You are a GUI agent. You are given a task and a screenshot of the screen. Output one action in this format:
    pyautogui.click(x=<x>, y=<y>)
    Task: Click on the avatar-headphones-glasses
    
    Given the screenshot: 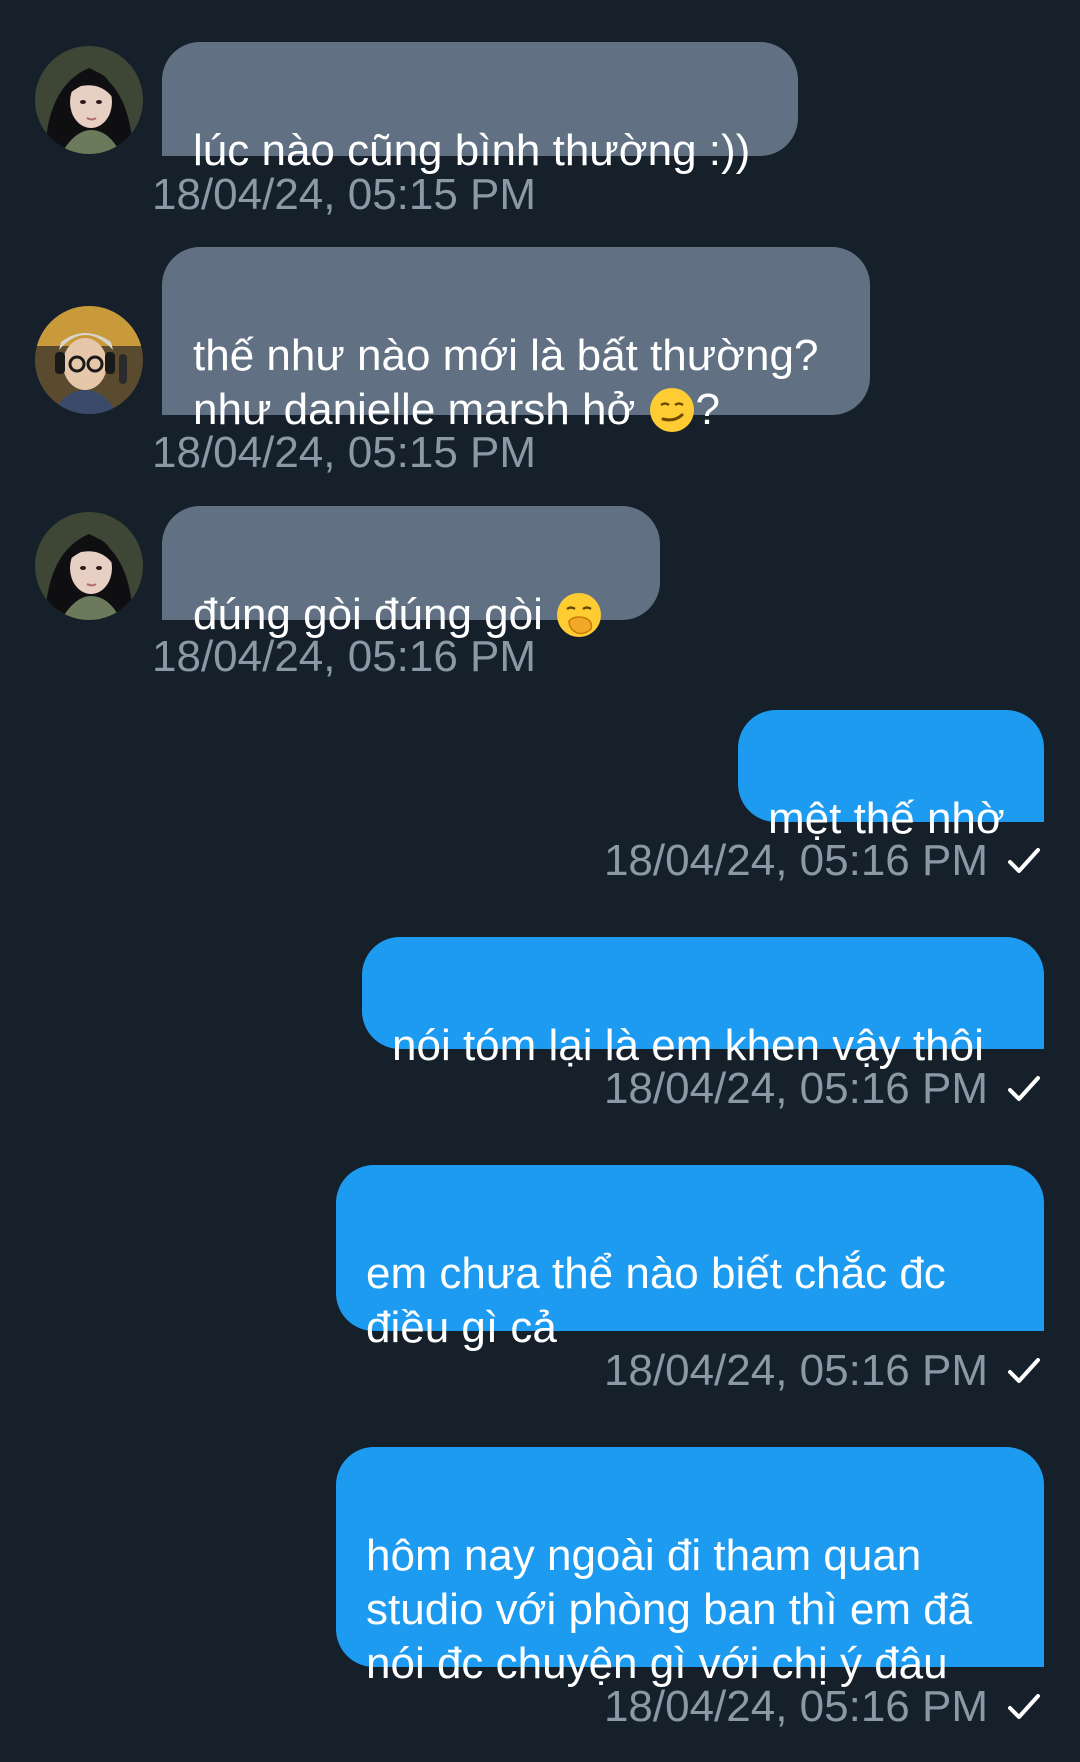 What is the action you would take?
    pyautogui.click(x=89, y=360)
    